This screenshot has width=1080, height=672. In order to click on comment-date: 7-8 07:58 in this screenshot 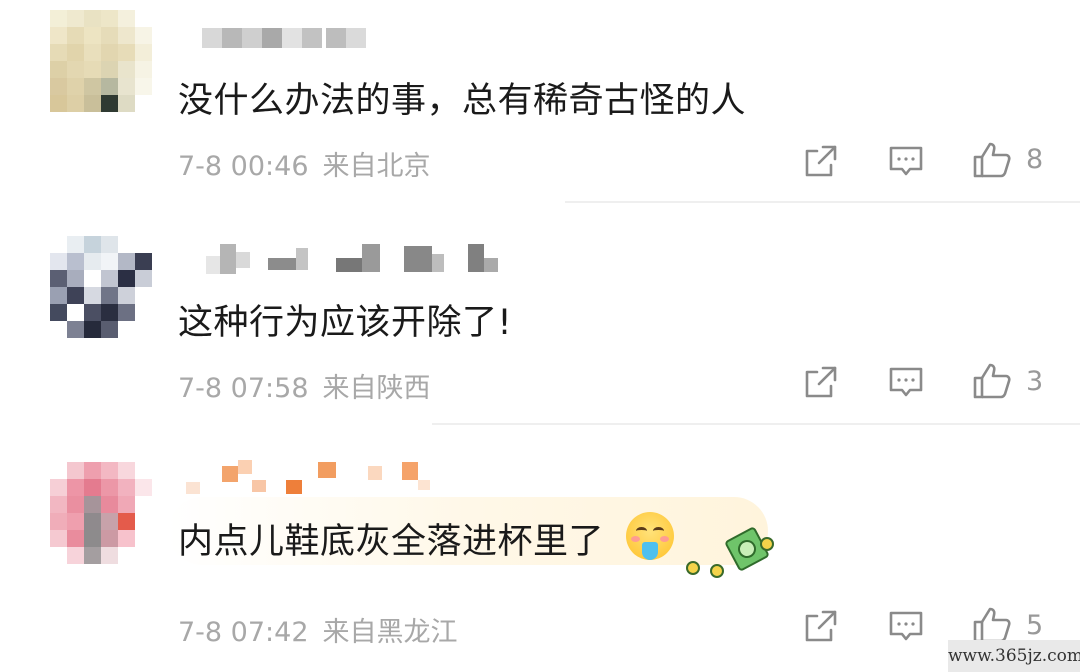, I will do `click(243, 388)`.